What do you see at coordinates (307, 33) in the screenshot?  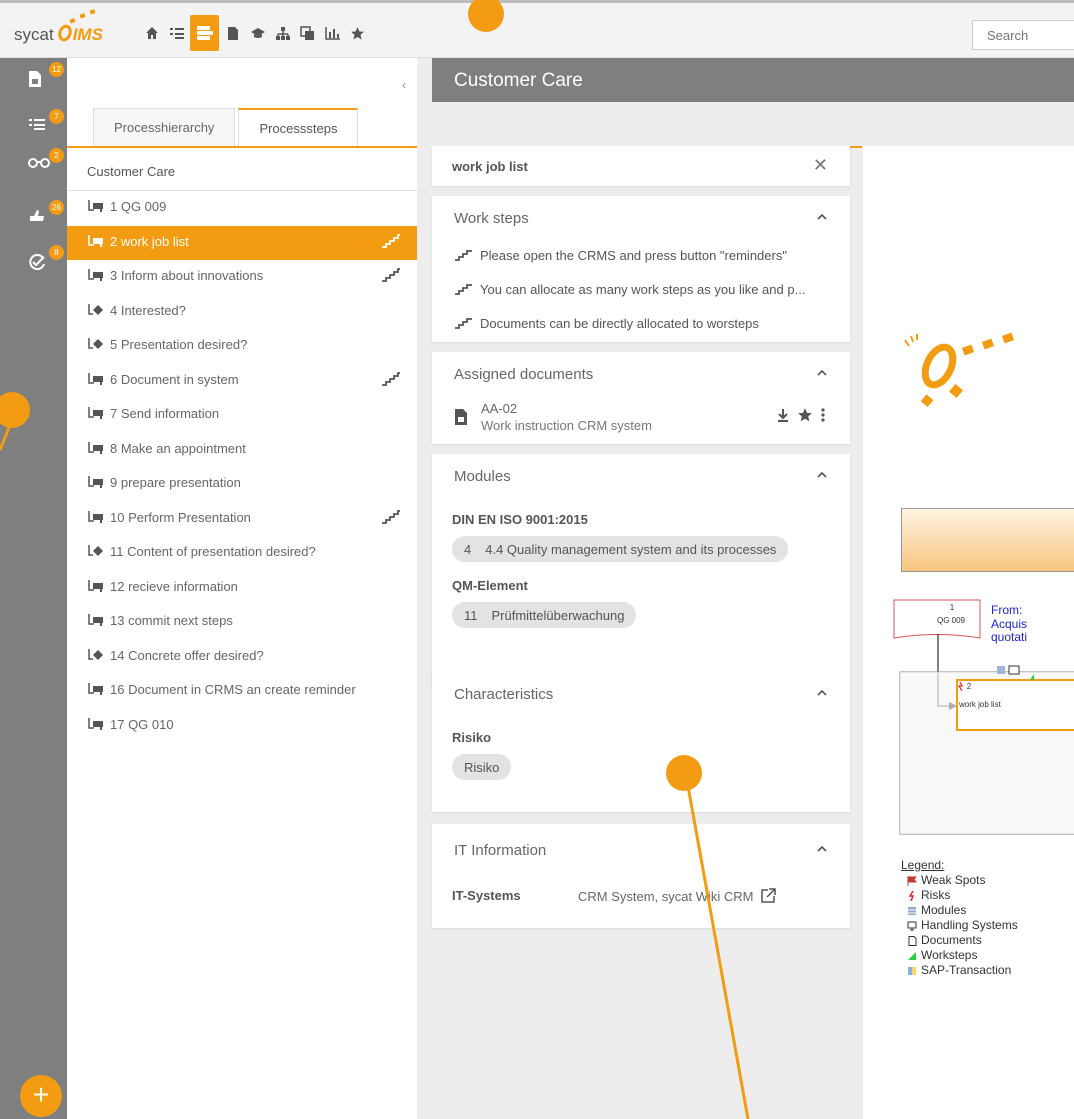 I see `copy-icon` at bounding box center [307, 33].